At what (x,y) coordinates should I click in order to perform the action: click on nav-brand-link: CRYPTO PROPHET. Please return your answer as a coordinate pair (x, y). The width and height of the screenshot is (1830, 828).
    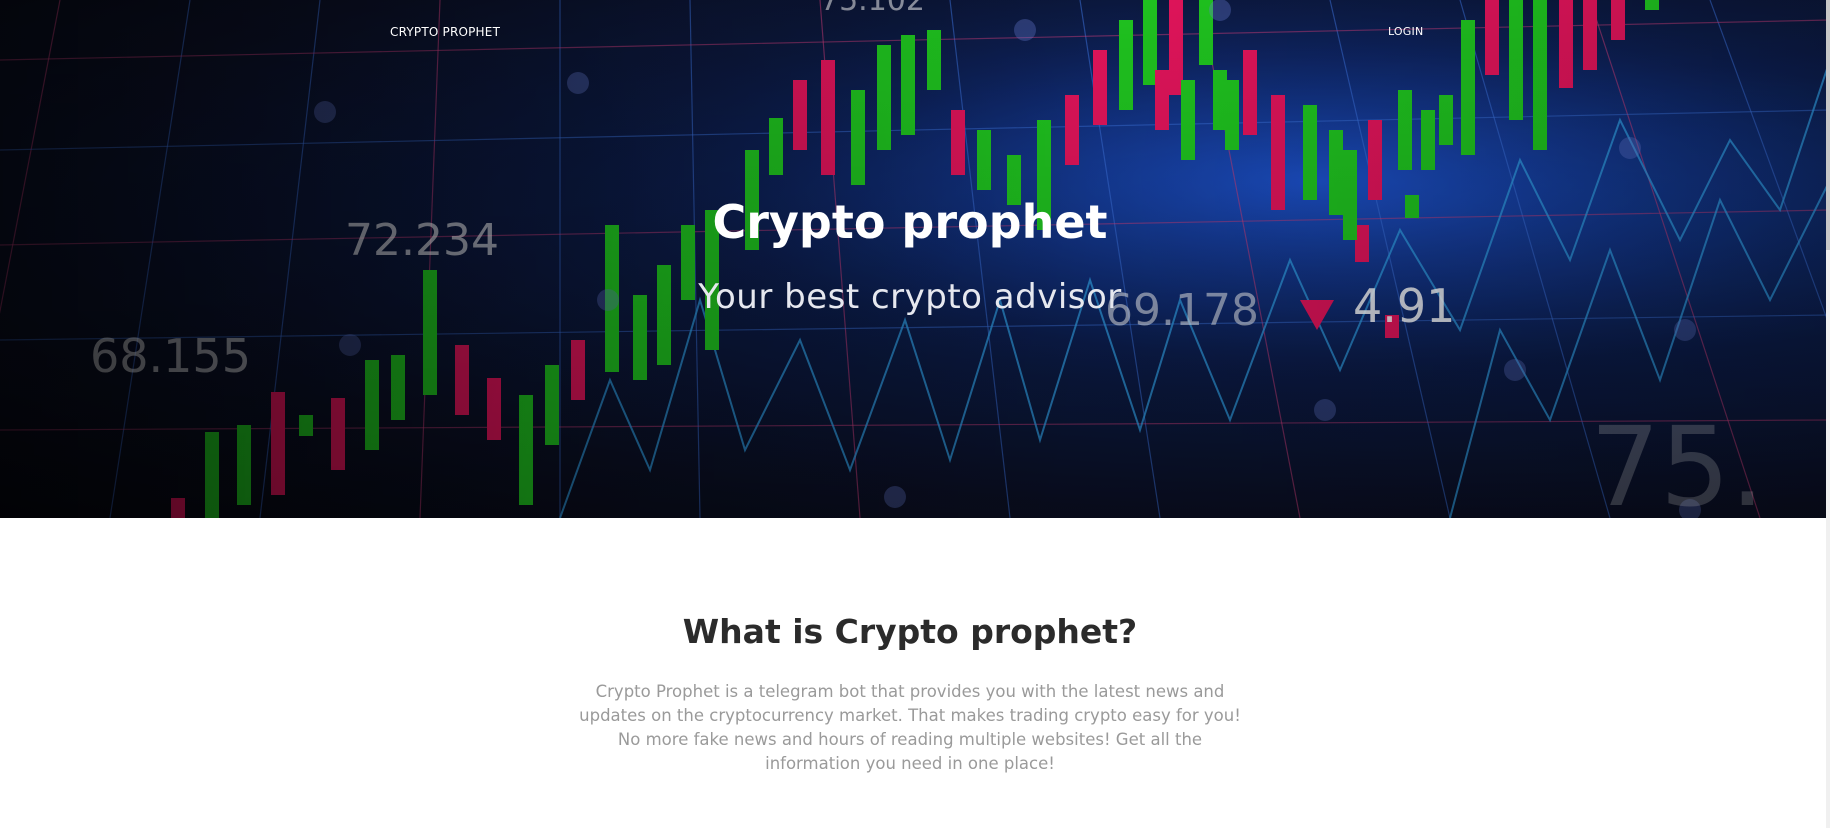
    Looking at the image, I should click on (445, 32).